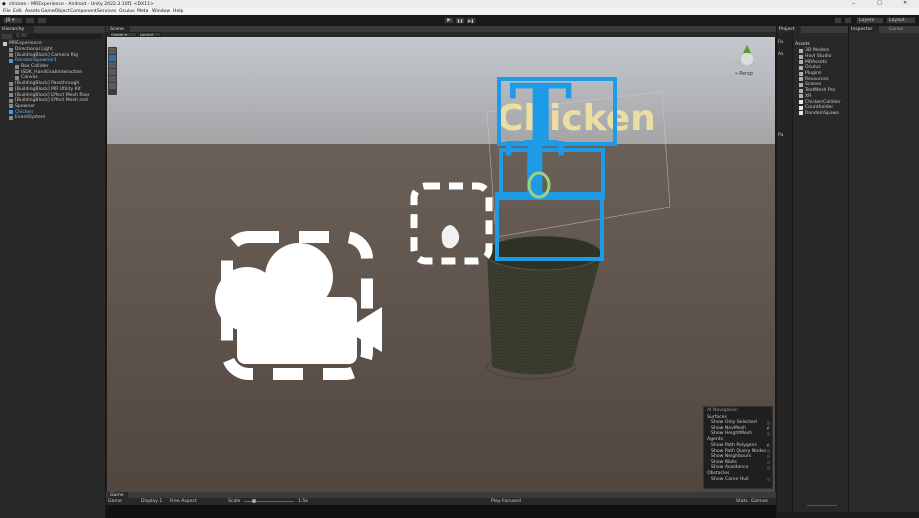 The width and height of the screenshot is (919, 518). I want to click on svg-text: ←Persp, so click(744, 74).